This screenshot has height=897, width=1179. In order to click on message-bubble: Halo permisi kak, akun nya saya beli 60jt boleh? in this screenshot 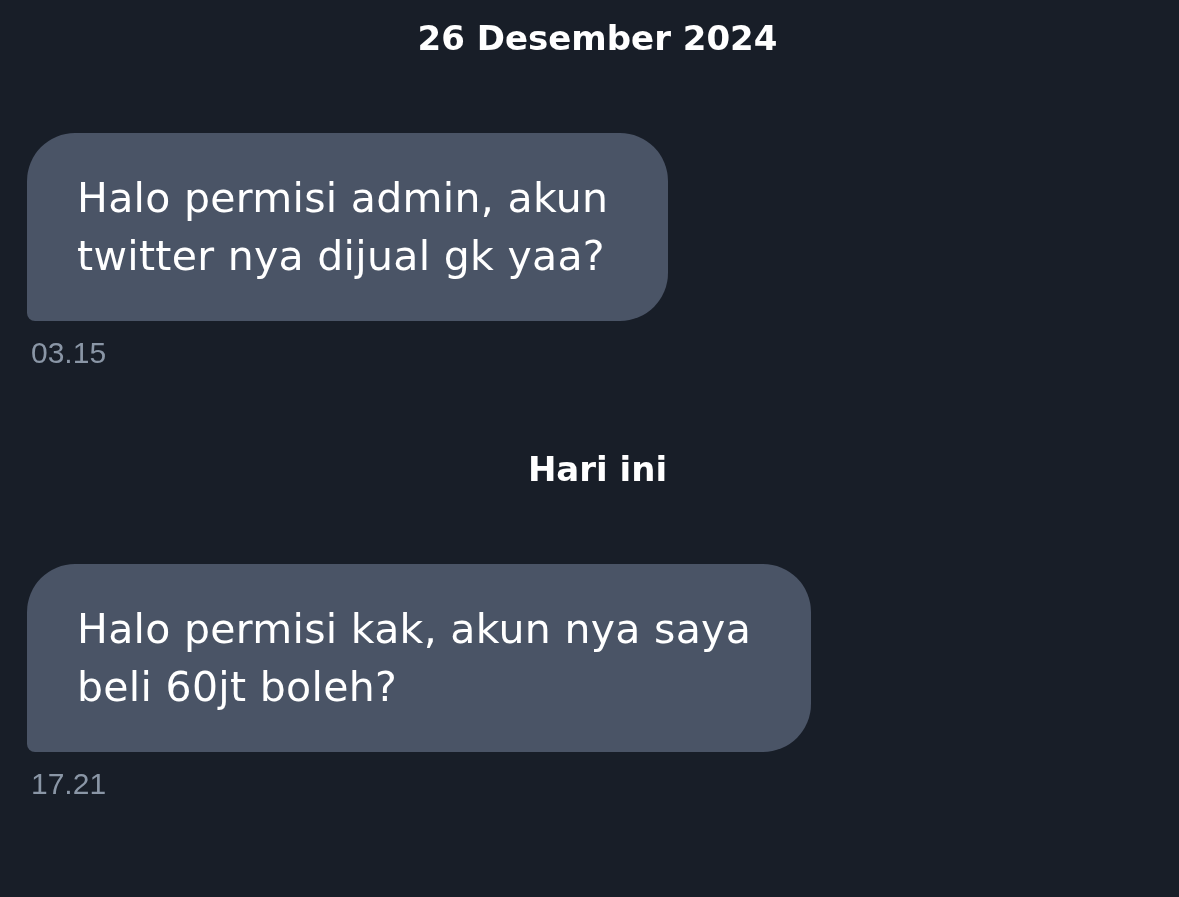, I will do `click(419, 658)`.